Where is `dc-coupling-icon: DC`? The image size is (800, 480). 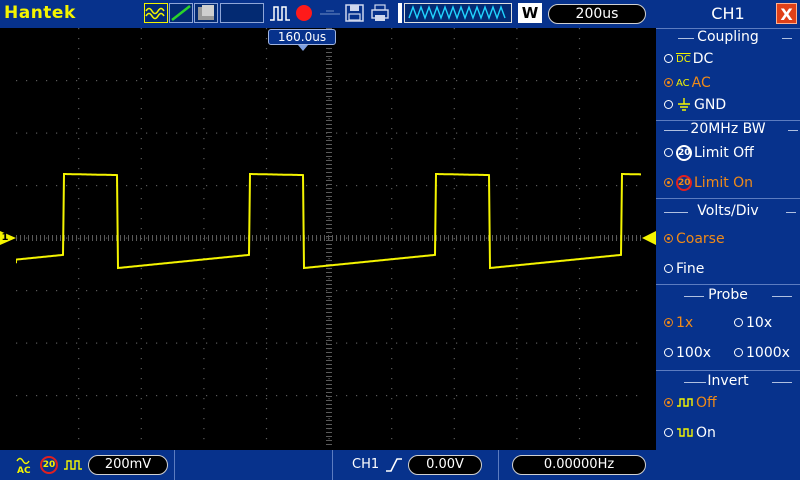
dc-coupling-icon: DC is located at coordinates (683, 59).